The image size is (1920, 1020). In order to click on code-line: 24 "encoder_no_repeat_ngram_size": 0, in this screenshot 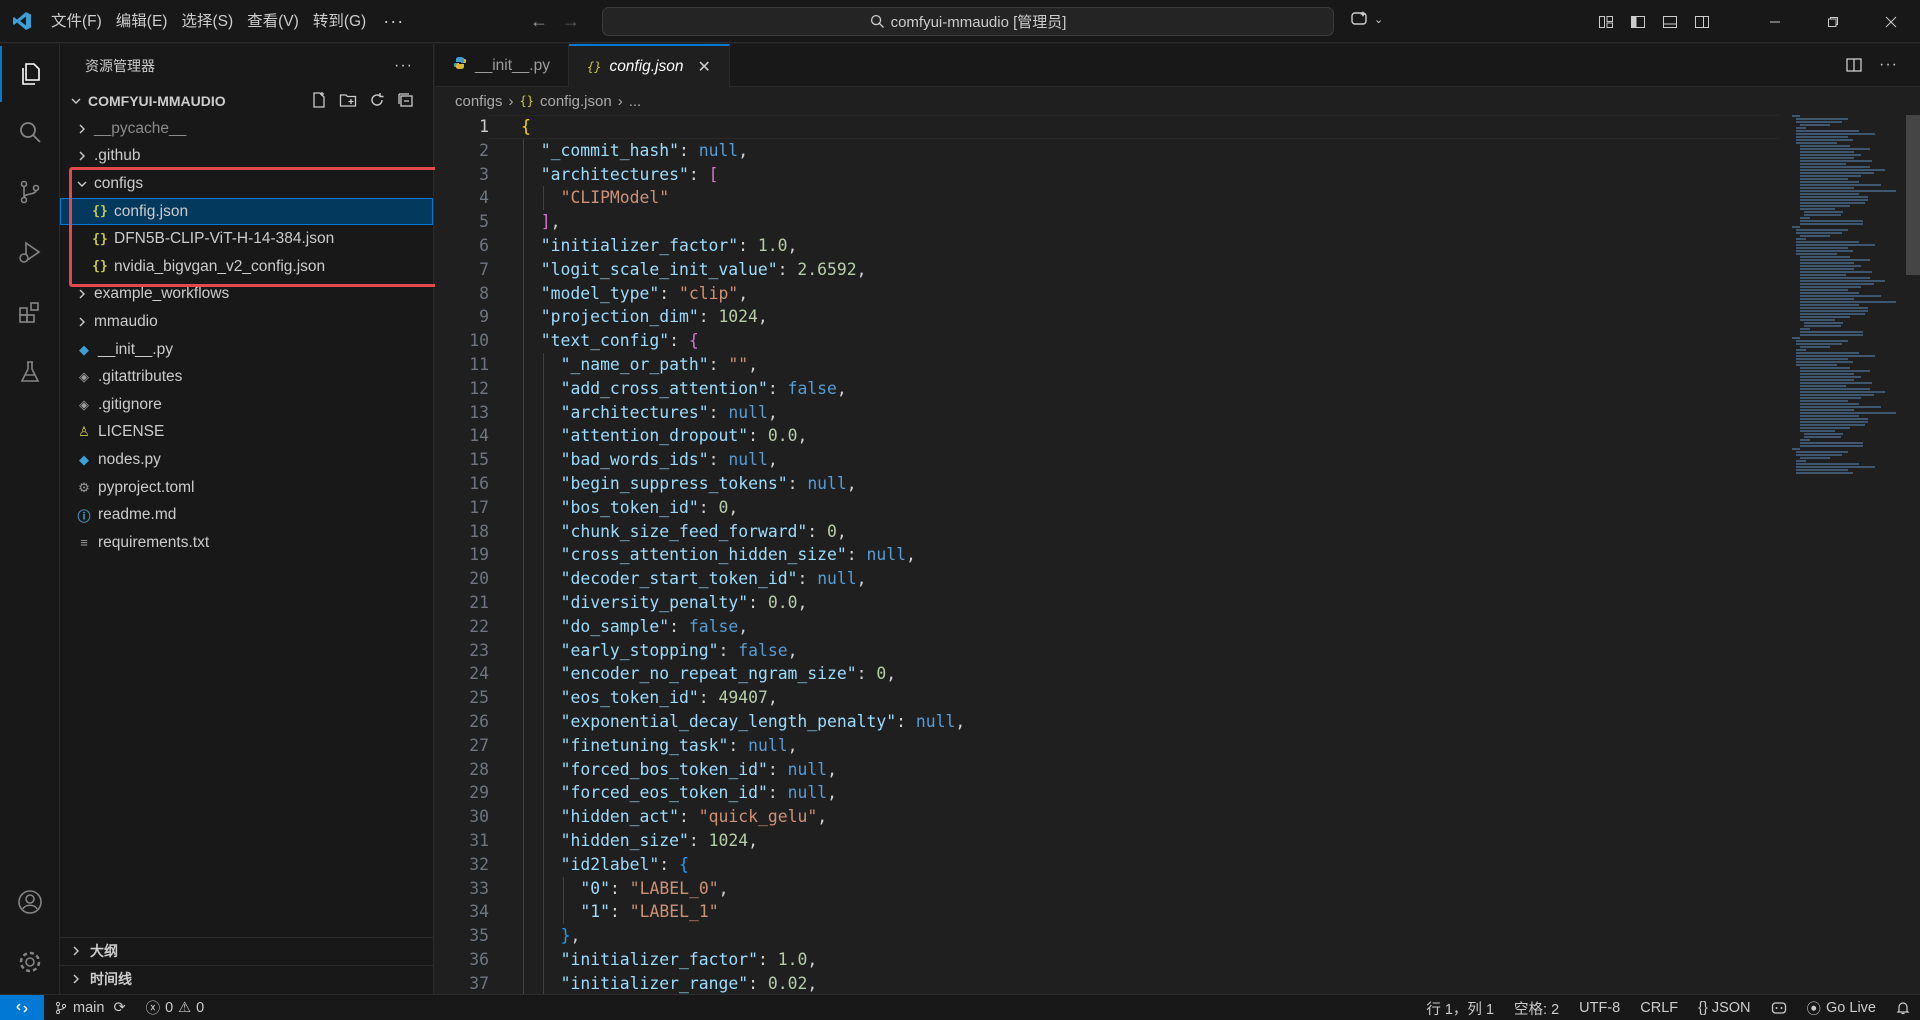, I will do `click(1110, 674)`.